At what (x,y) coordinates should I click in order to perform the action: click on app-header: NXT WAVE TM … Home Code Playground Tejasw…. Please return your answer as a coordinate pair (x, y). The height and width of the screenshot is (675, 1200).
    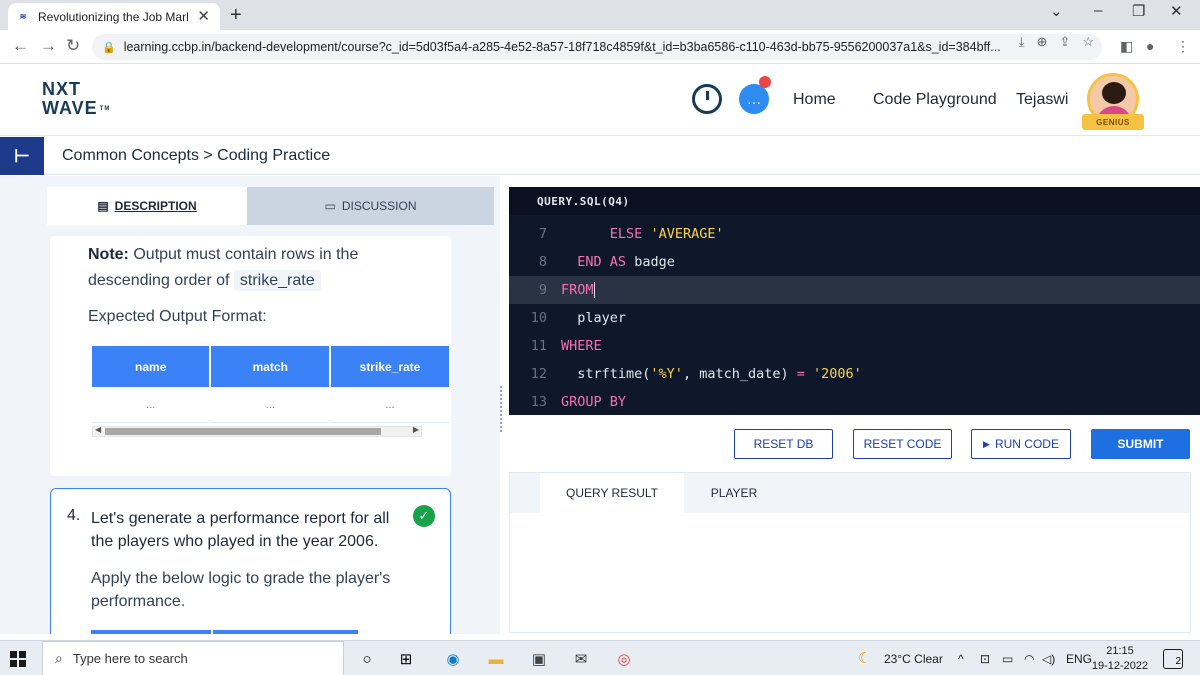
    Looking at the image, I should click on (600, 100).